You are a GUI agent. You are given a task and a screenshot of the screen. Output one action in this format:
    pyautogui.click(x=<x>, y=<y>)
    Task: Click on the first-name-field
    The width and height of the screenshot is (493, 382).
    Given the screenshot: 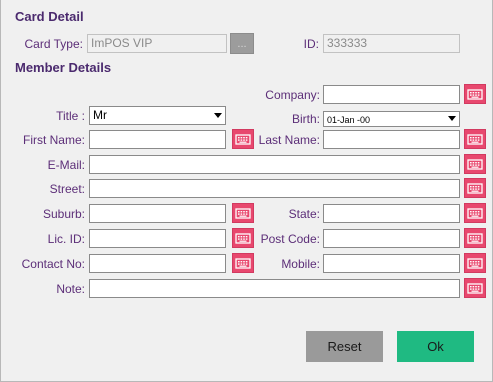 What is the action you would take?
    pyautogui.click(x=157, y=139)
    